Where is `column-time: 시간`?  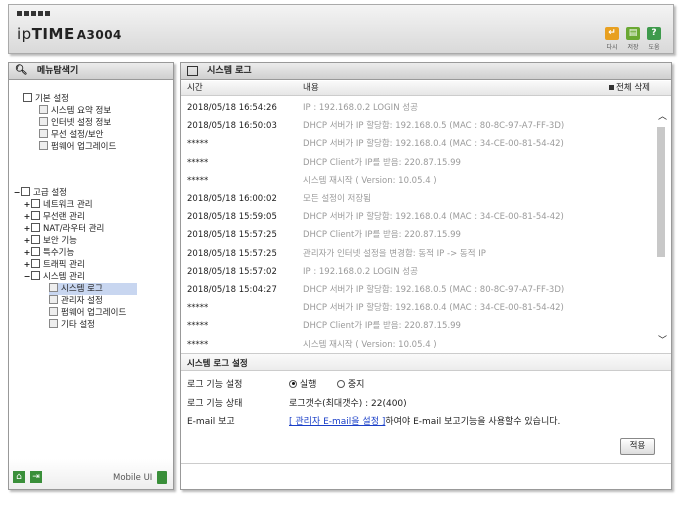 column-time: 시간 is located at coordinates (195, 88).